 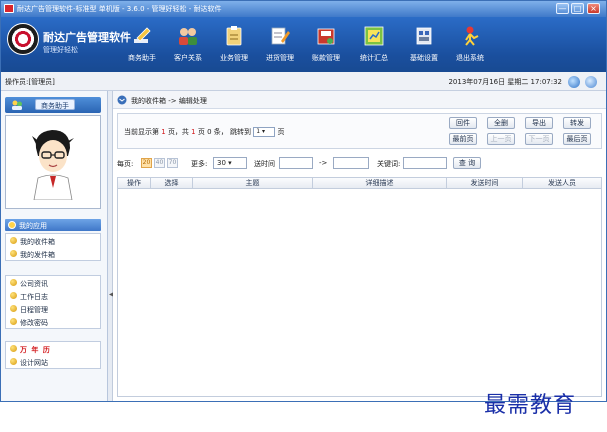 What do you see at coordinates (188, 36) in the screenshot?
I see `users-icon` at bounding box center [188, 36].